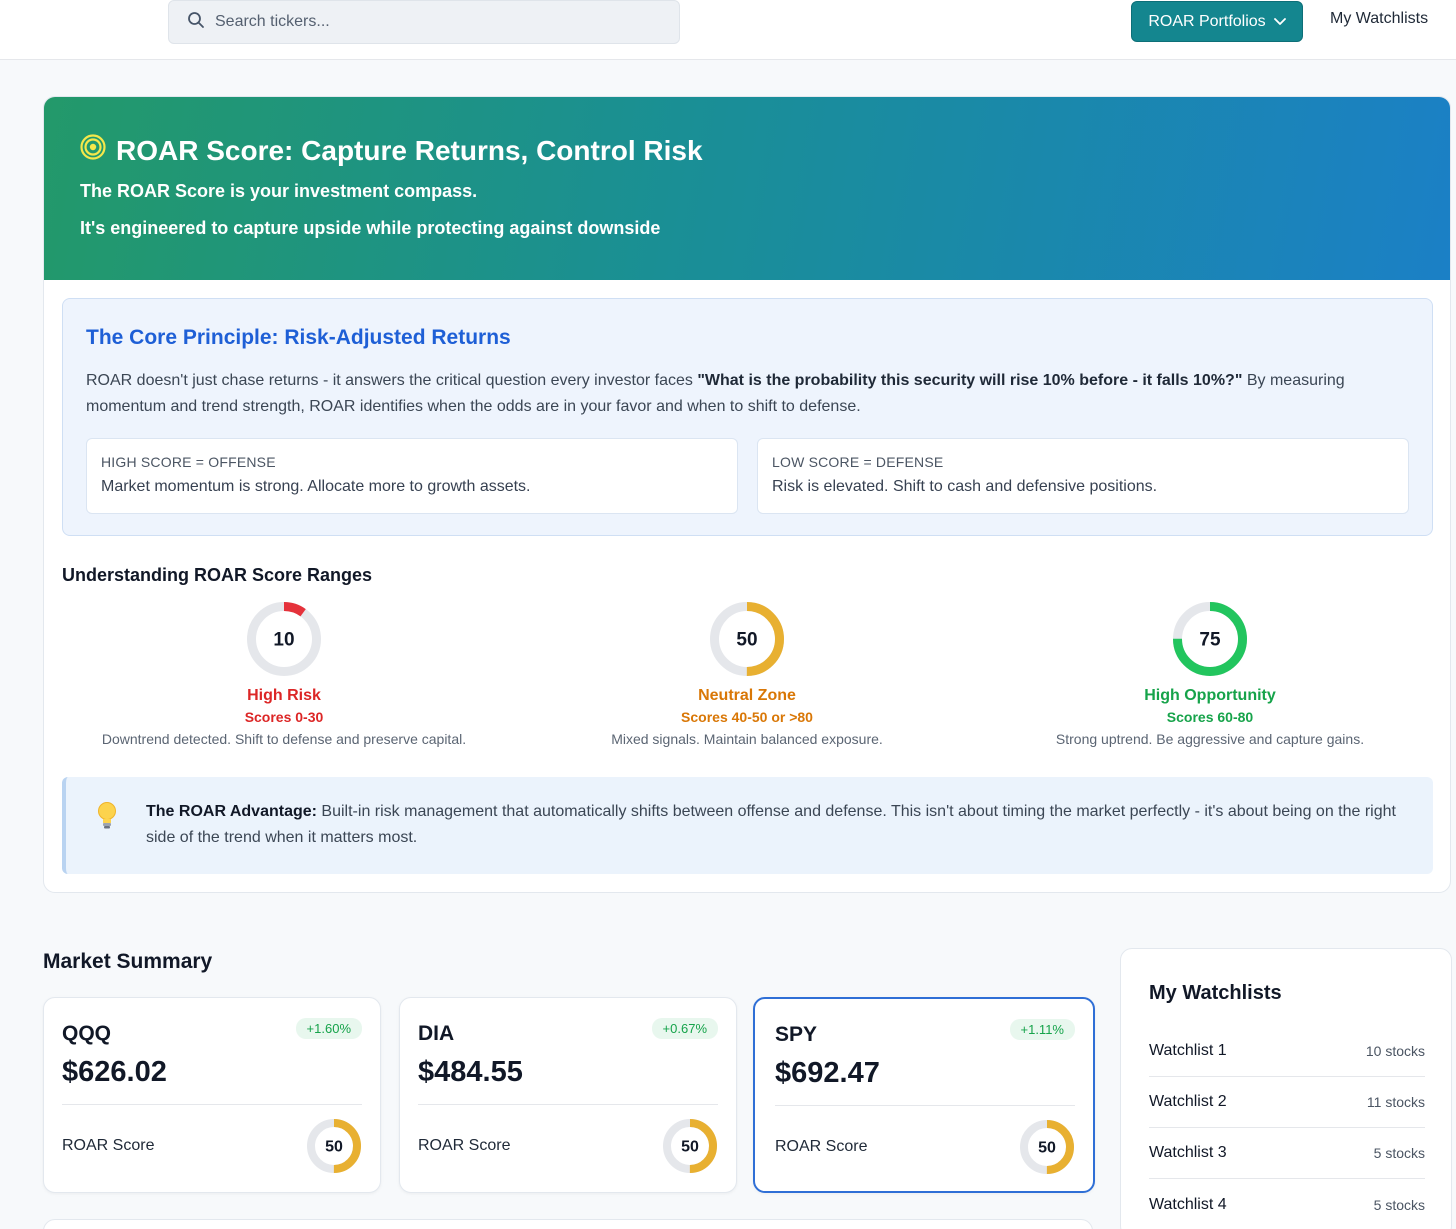 This screenshot has height=1229, width=1456. I want to click on advantage-label: The ROAR Advantage:, so click(231, 811).